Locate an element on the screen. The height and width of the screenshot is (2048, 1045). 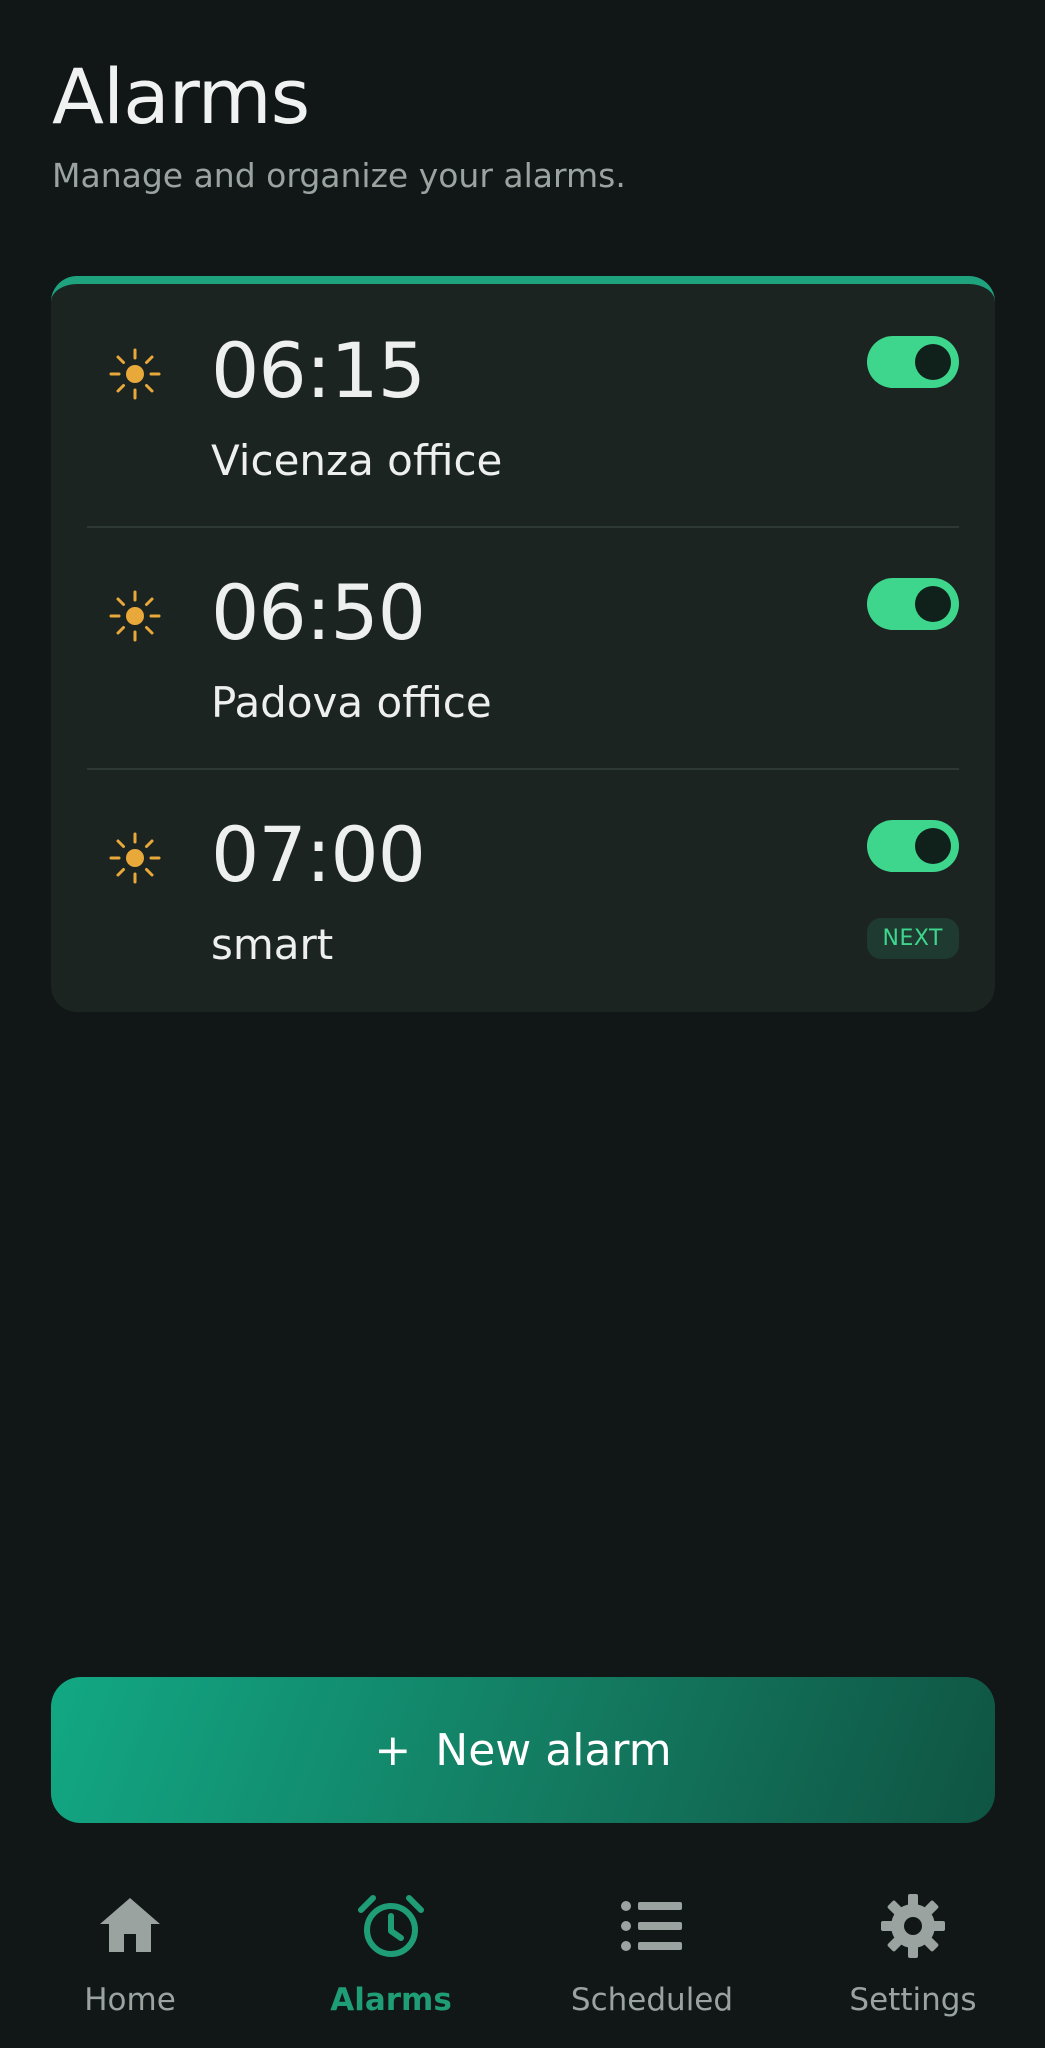
alarm-label: smart is located at coordinates (272, 944).